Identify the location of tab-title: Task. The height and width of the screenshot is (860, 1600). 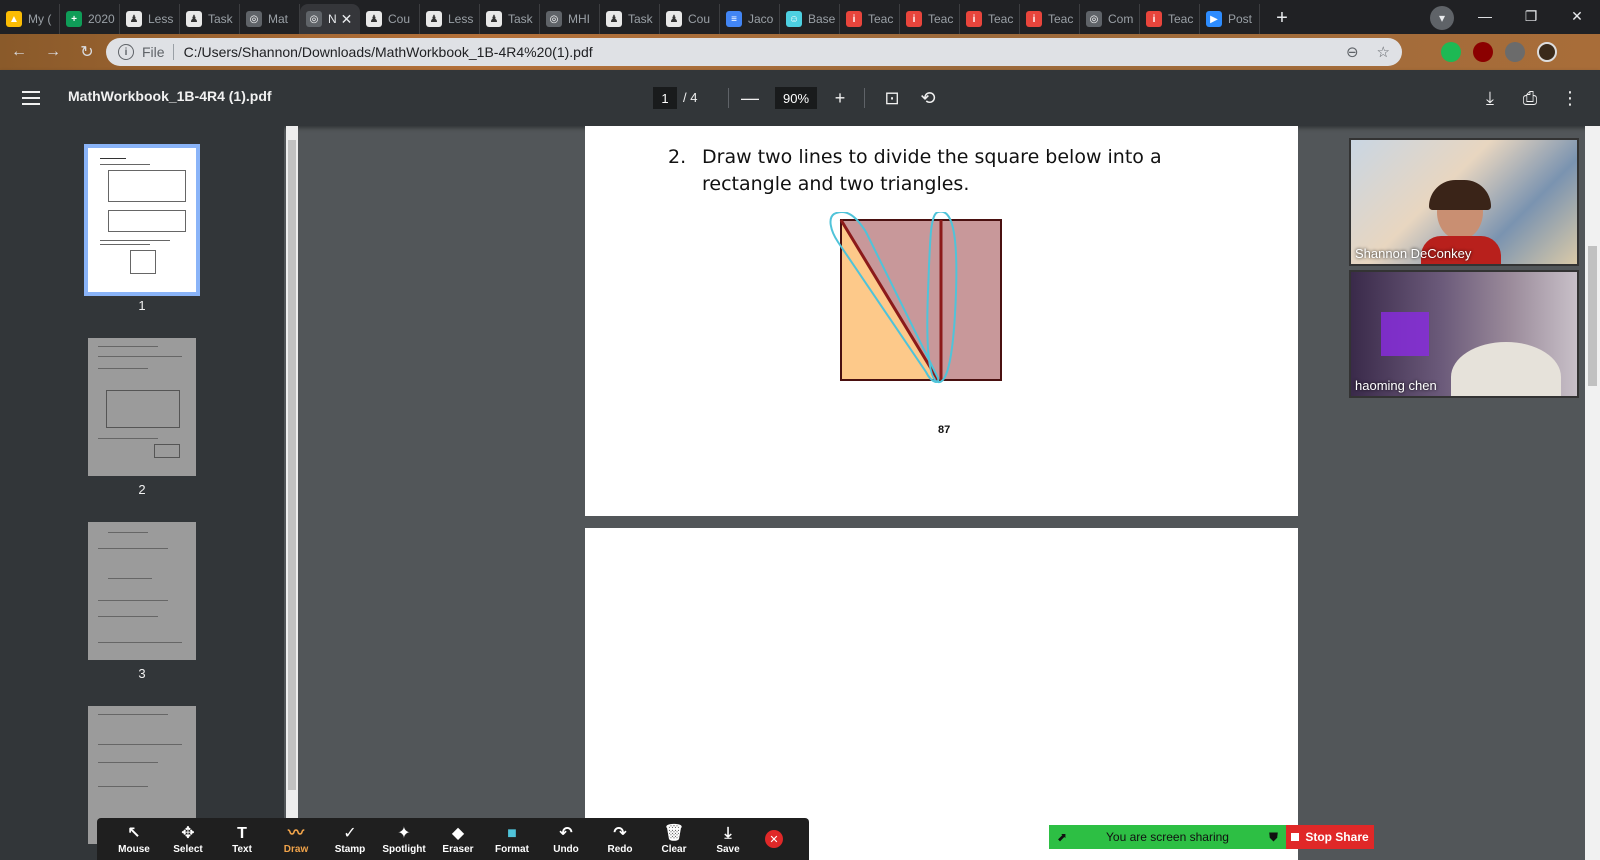
(520, 19).